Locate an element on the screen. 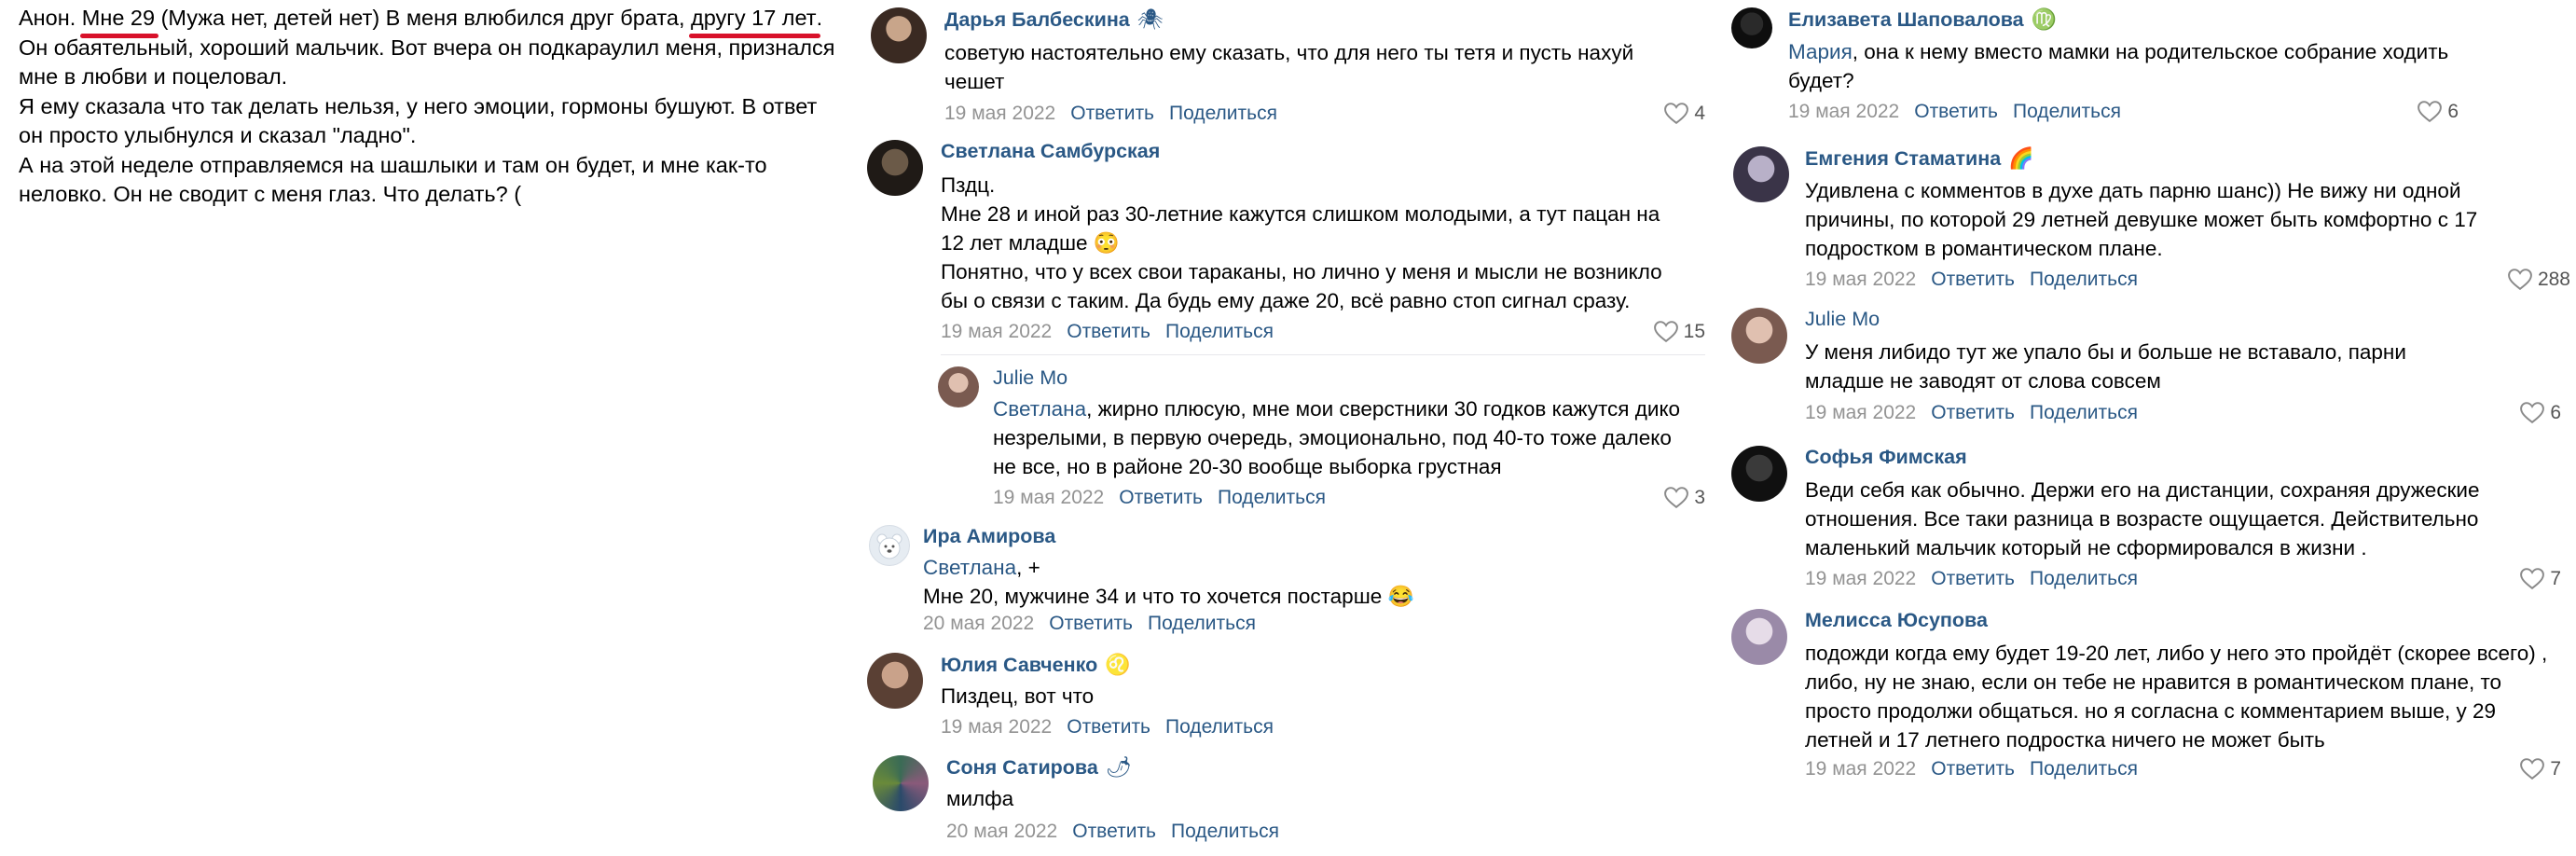 Image resolution: width=2576 pixels, height=856 pixels. like-button: 288 is located at coordinates (2539, 280).